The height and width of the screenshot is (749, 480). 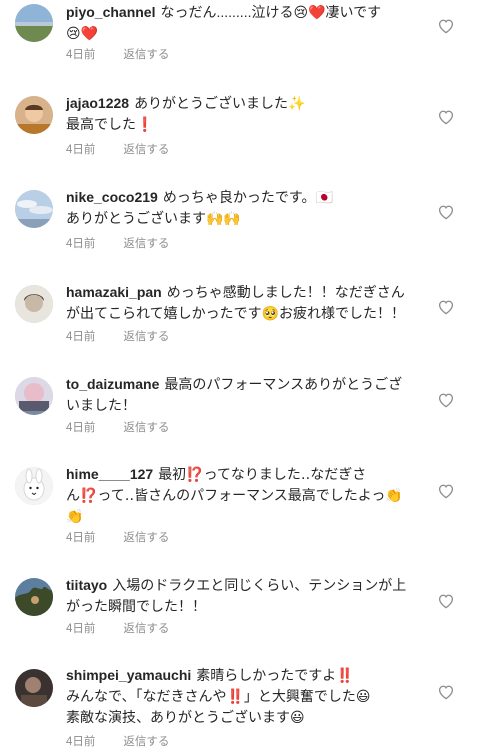 I want to click on comment-body-line: が出てこられて嬉しかったです🥺お疲れ様でした！！, so click(x=236, y=313).